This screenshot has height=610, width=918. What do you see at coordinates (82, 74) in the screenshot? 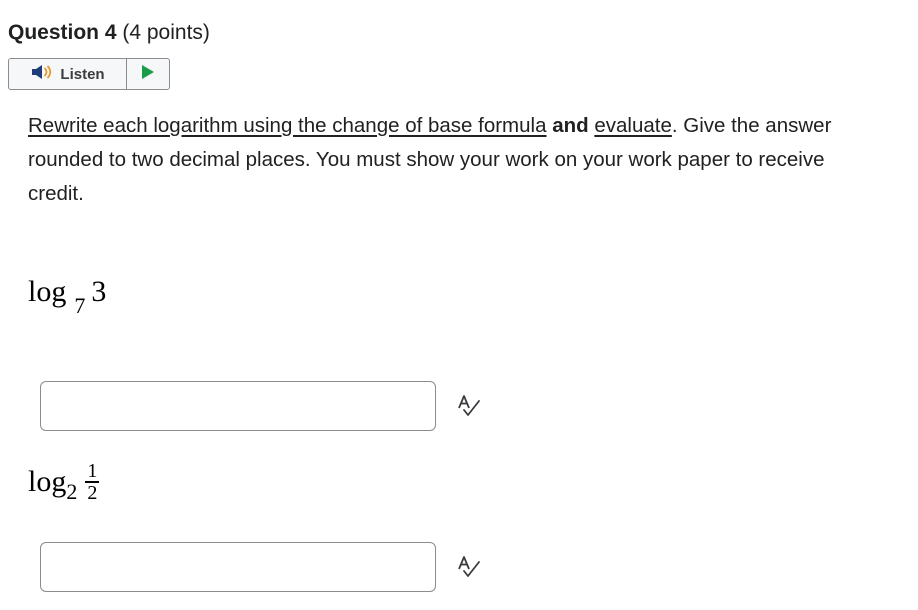
I see `listen-label: Listen` at bounding box center [82, 74].